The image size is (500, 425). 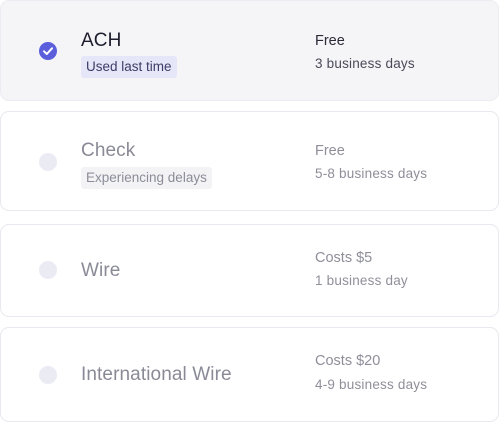 I want to click on radio-checked-icon, so click(x=48, y=51).